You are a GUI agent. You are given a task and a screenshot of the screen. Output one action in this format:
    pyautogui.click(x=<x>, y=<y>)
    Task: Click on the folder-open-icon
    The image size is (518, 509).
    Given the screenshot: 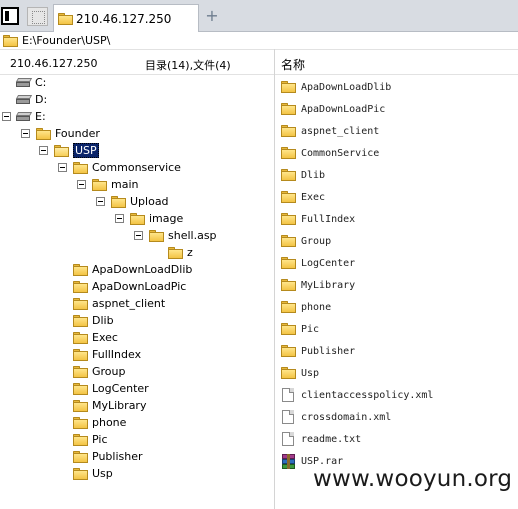 What is the action you would take?
    pyautogui.click(x=61, y=150)
    